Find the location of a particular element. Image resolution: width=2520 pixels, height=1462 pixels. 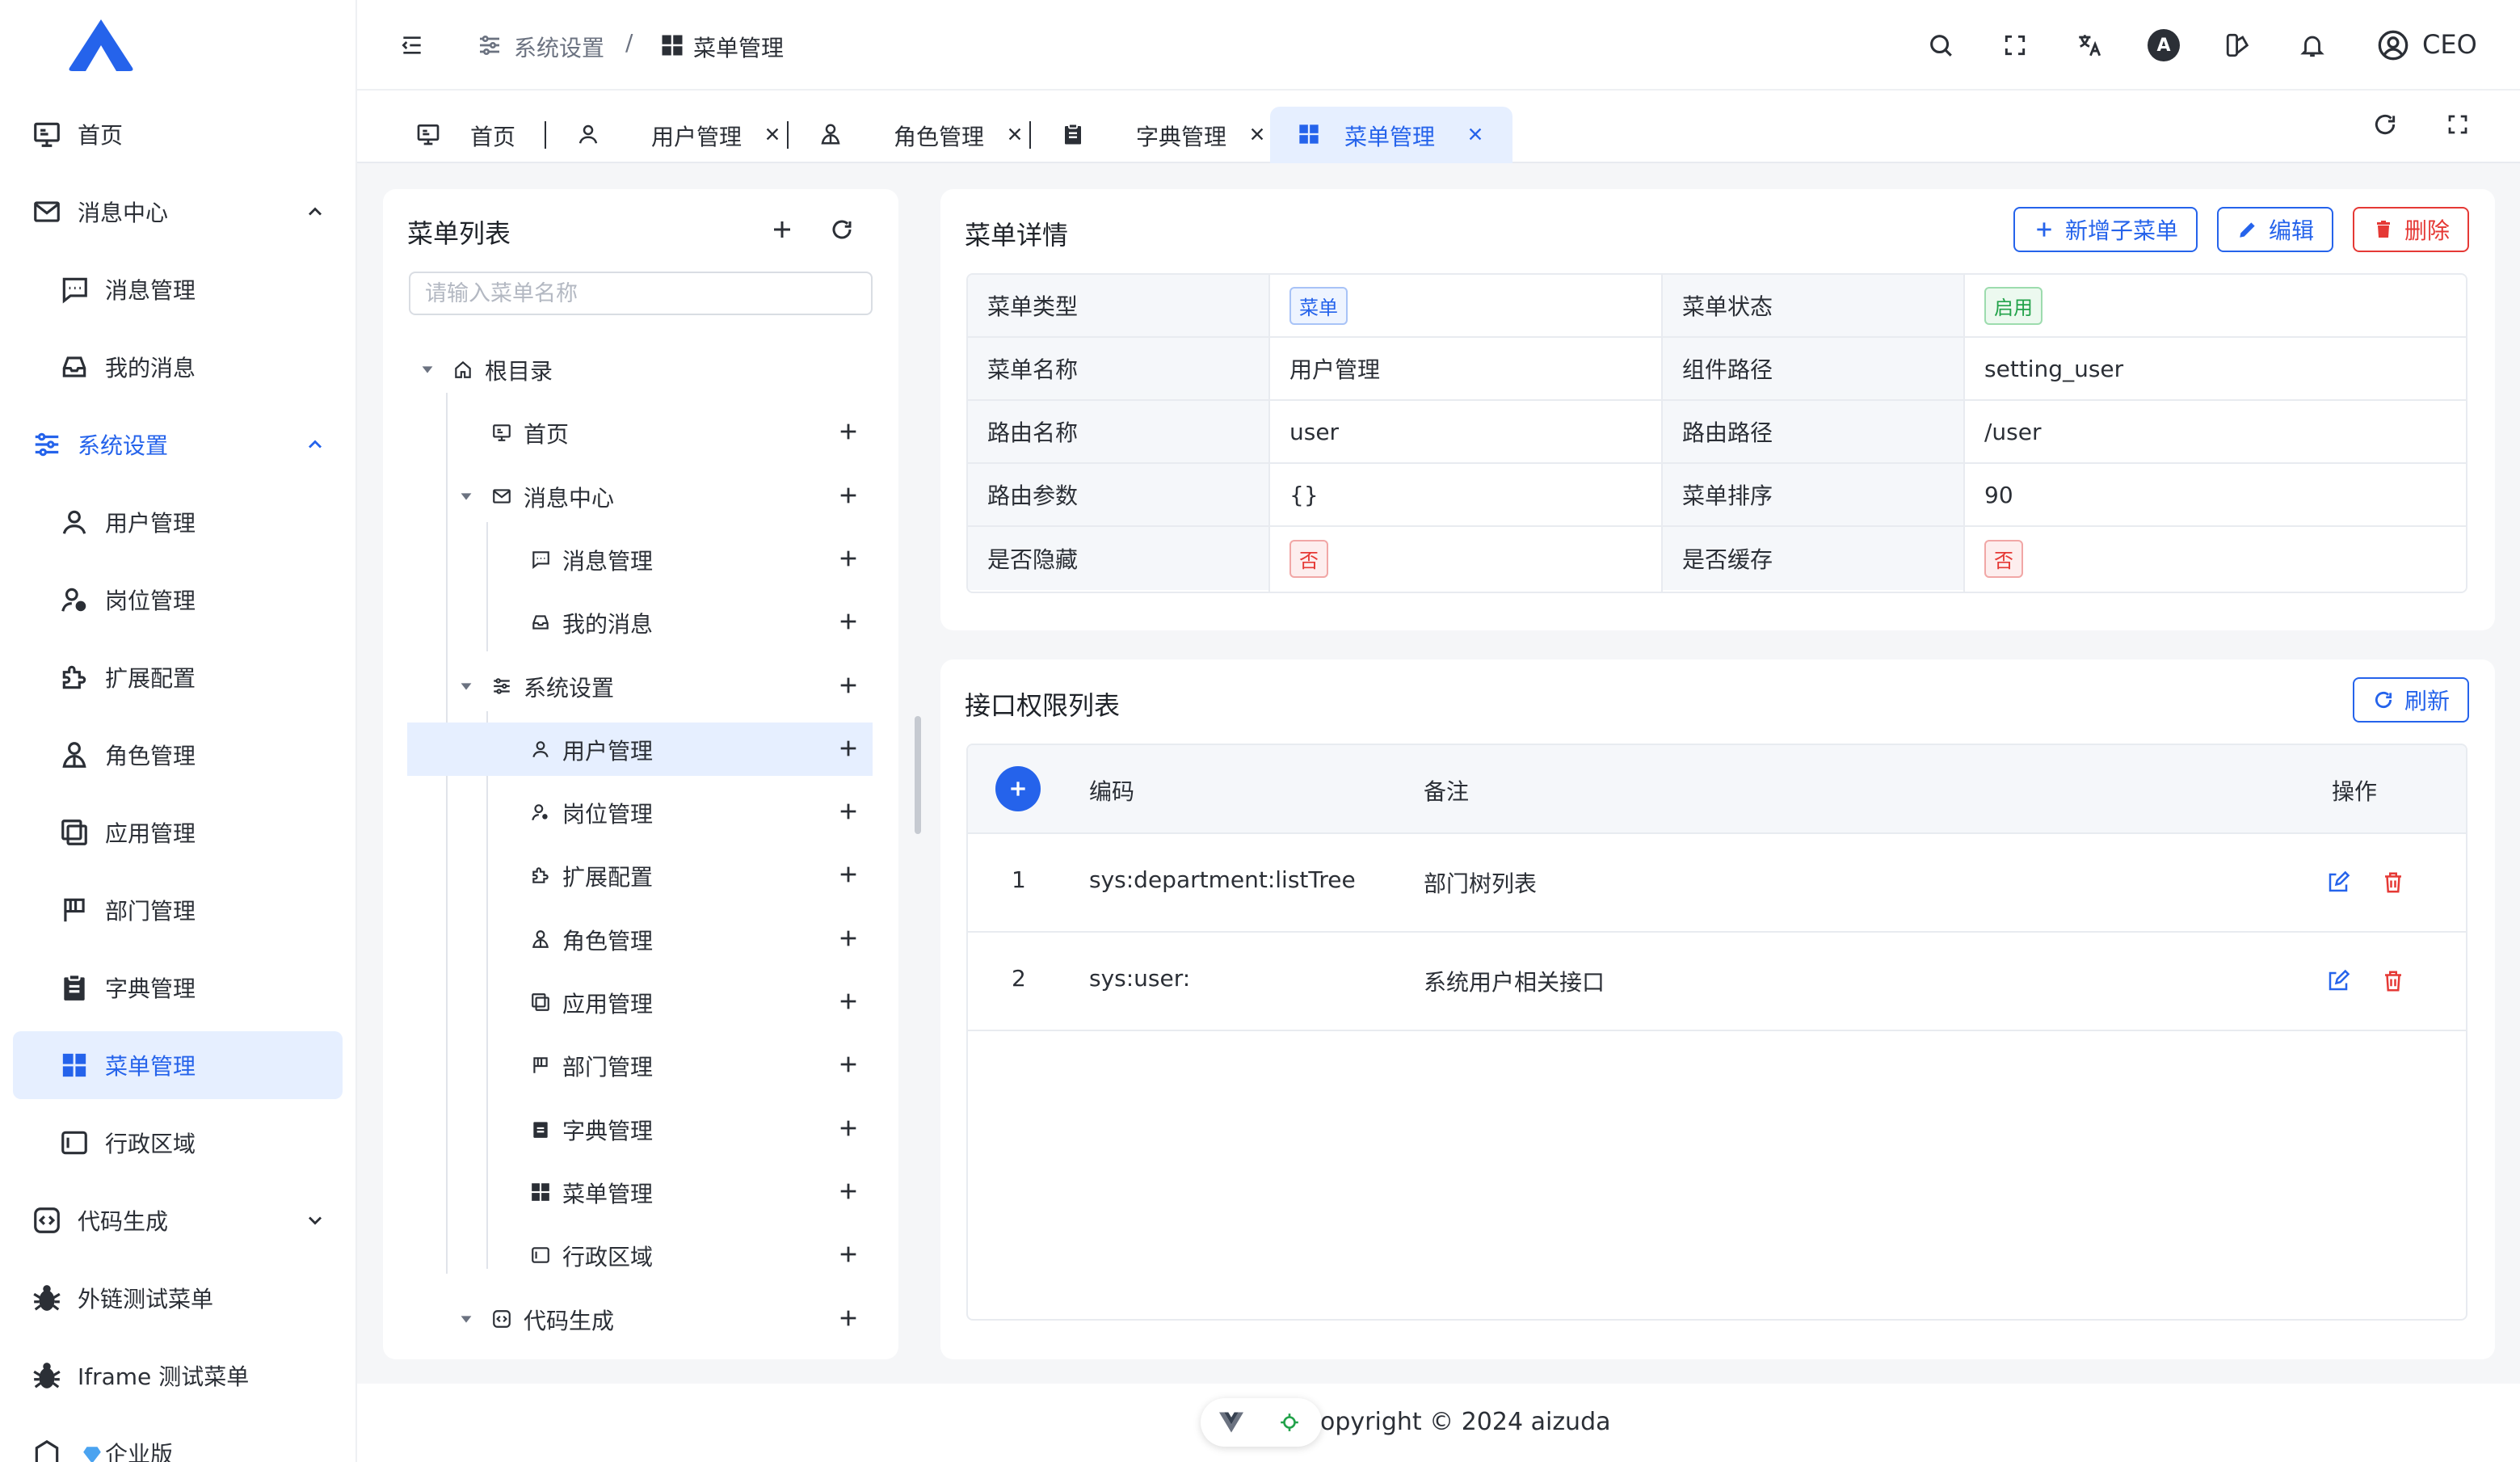

table-row: 1 sys:department:listTree 部门树列表 is located at coordinates (1717, 883).